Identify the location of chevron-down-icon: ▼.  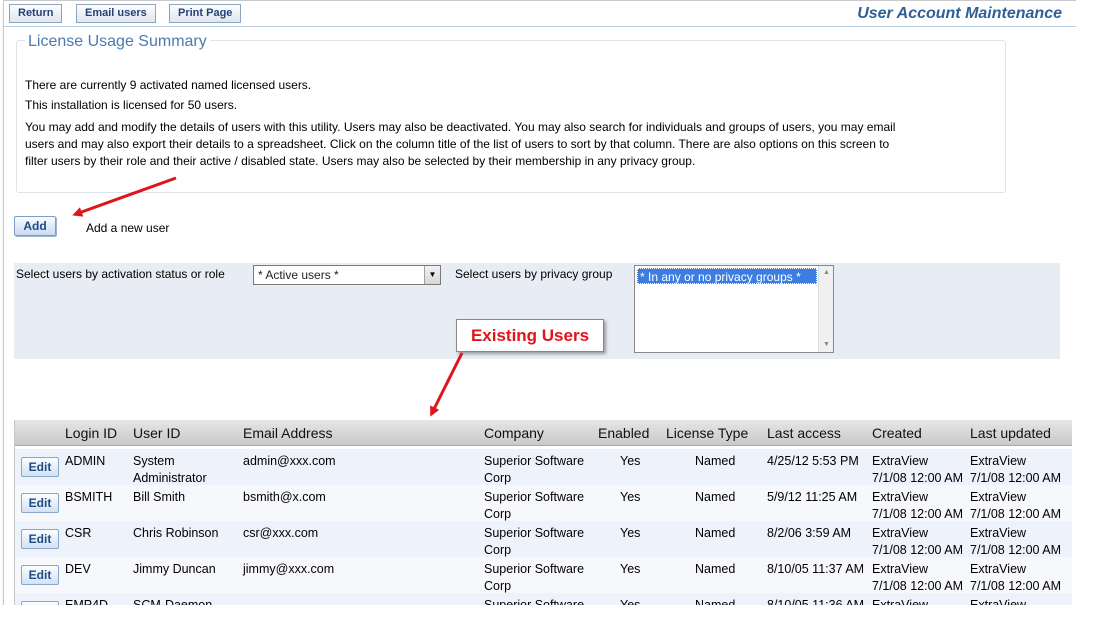
(432, 275).